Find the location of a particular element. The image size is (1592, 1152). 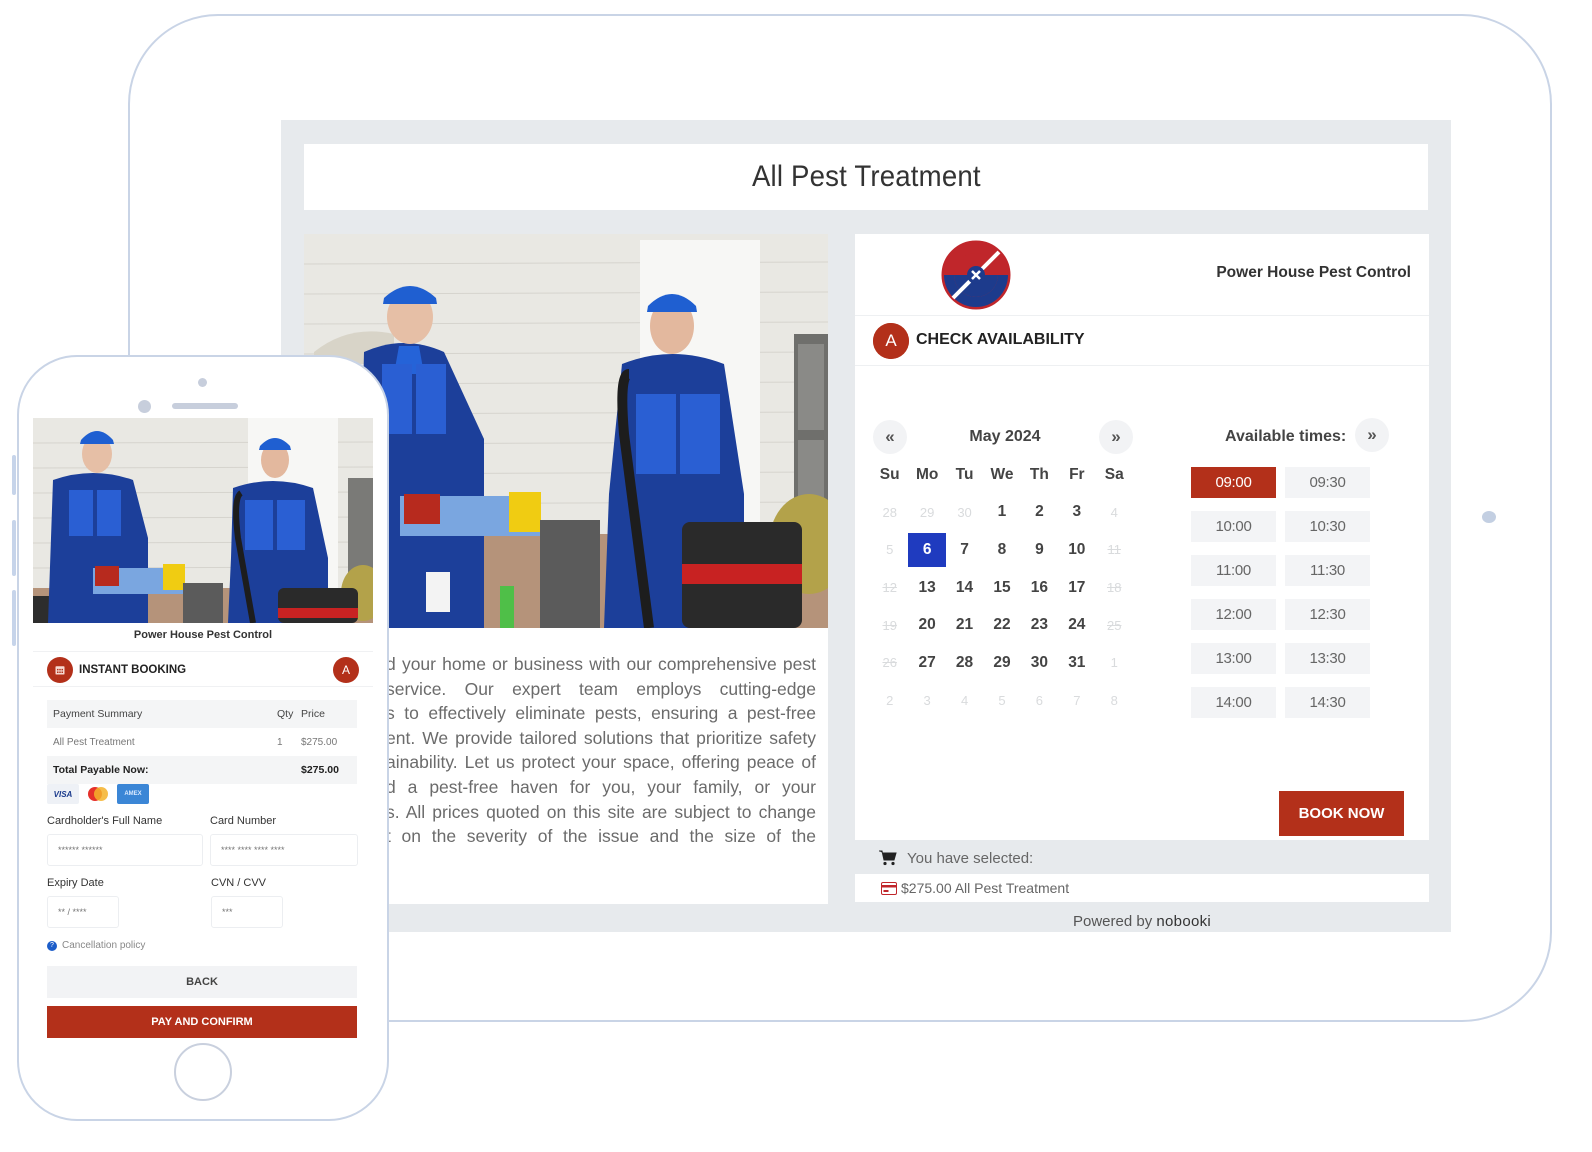

calendar-week-row: 2 3 4 5 6 7 8 is located at coordinates (1002, 701).